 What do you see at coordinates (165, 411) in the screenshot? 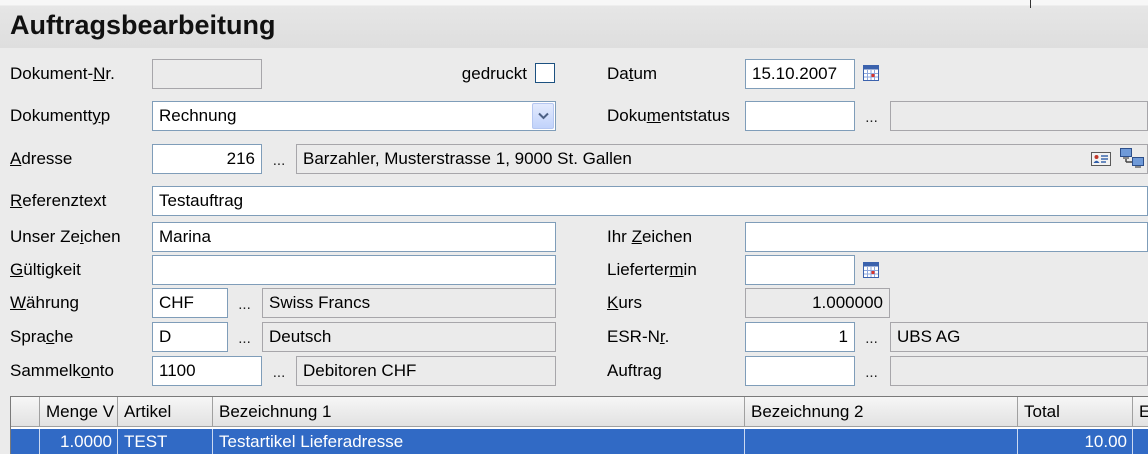
I see `column-header-artikel: Artikel` at bounding box center [165, 411].